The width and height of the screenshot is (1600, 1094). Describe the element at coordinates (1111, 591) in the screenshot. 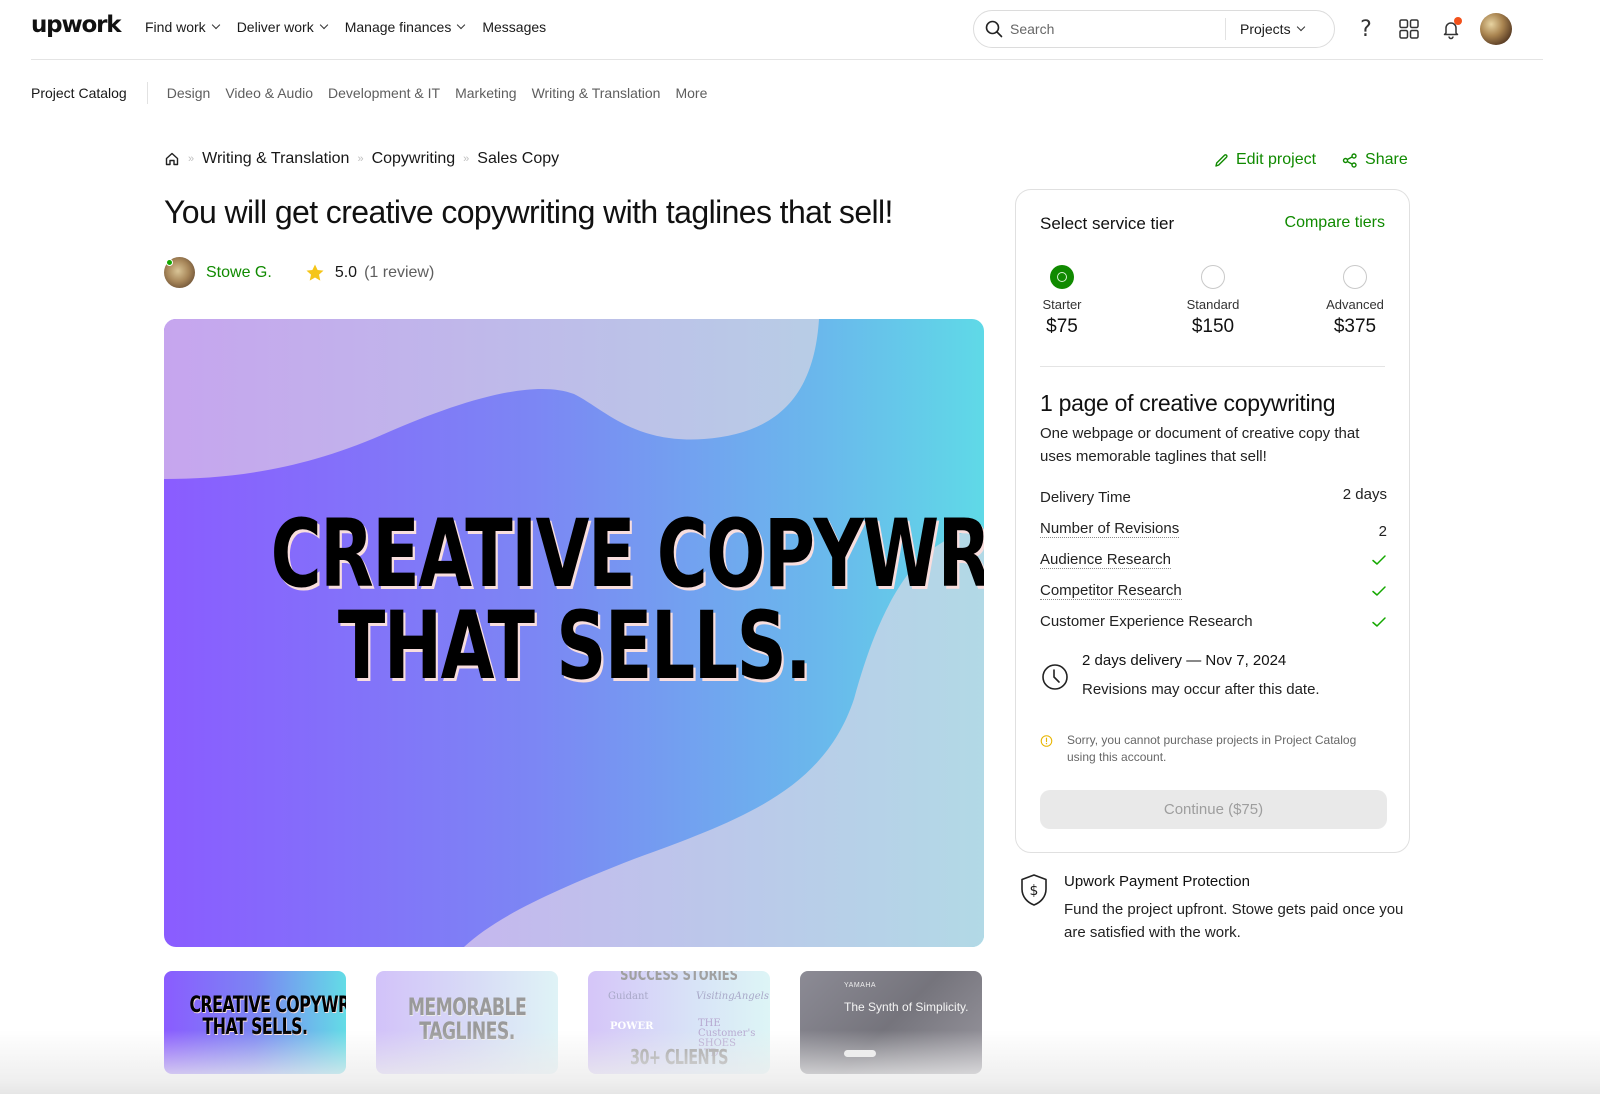

I see `feature-name-tooltip: Competitor Research` at that location.